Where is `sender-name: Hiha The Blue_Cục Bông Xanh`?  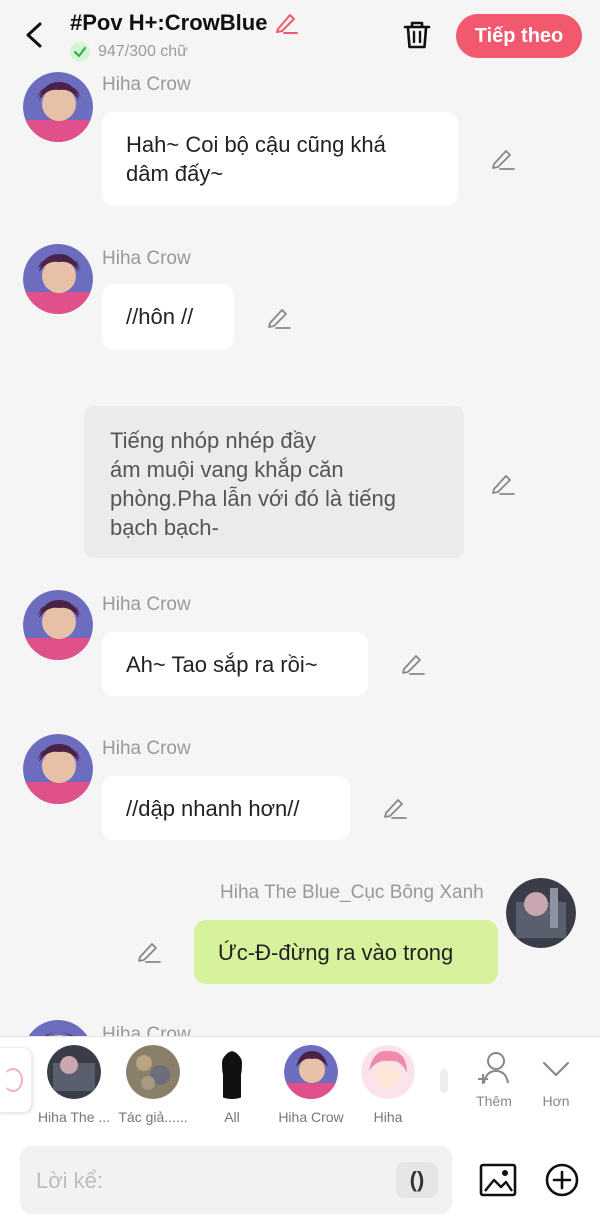 sender-name: Hiha The Blue_Cục Bông Xanh is located at coordinates (352, 892).